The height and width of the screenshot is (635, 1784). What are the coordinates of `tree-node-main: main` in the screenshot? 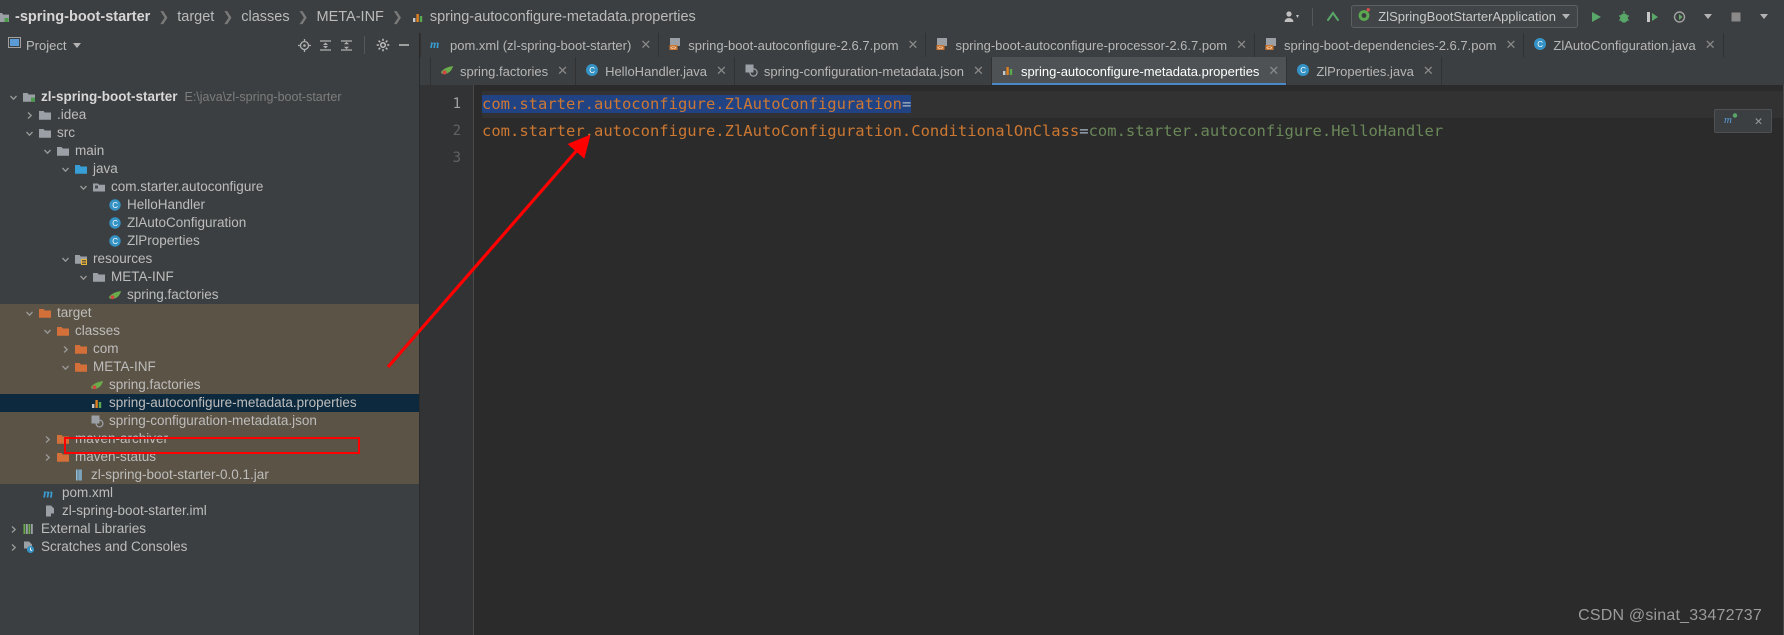 It's located at (209, 151).